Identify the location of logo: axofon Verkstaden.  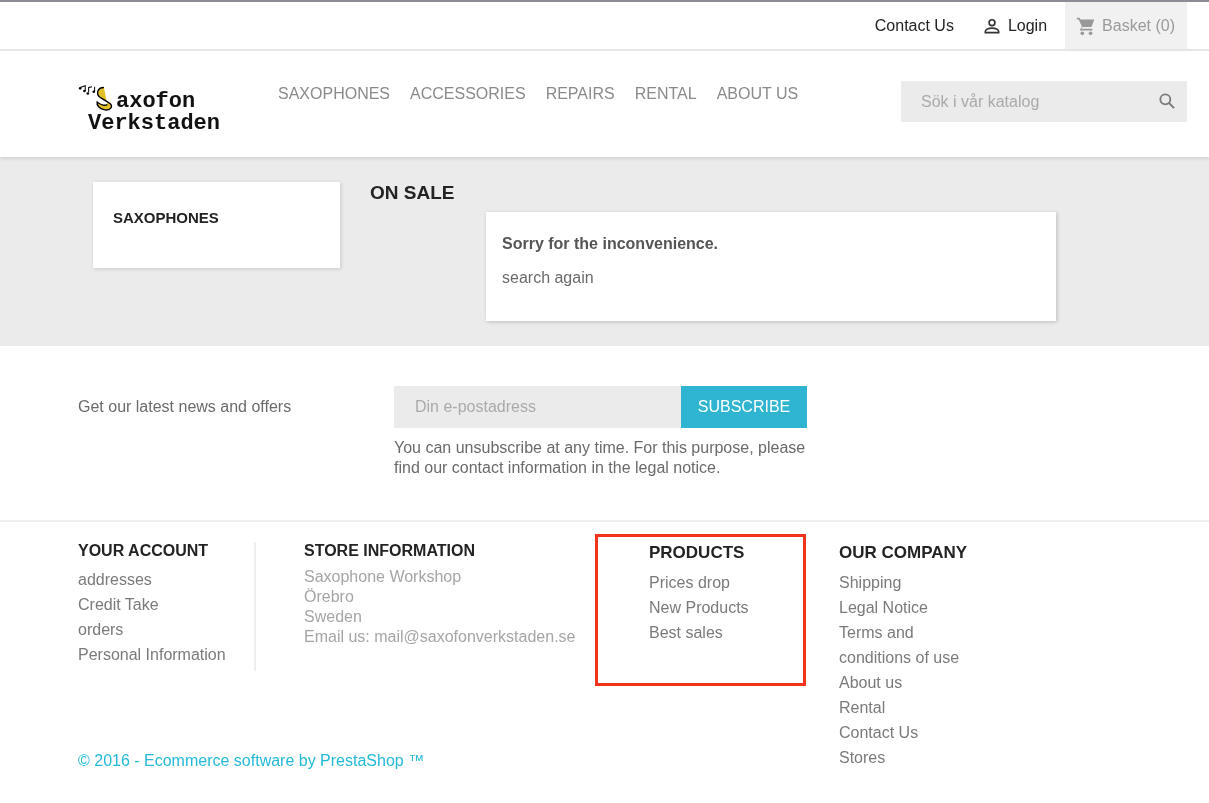
(178, 109).